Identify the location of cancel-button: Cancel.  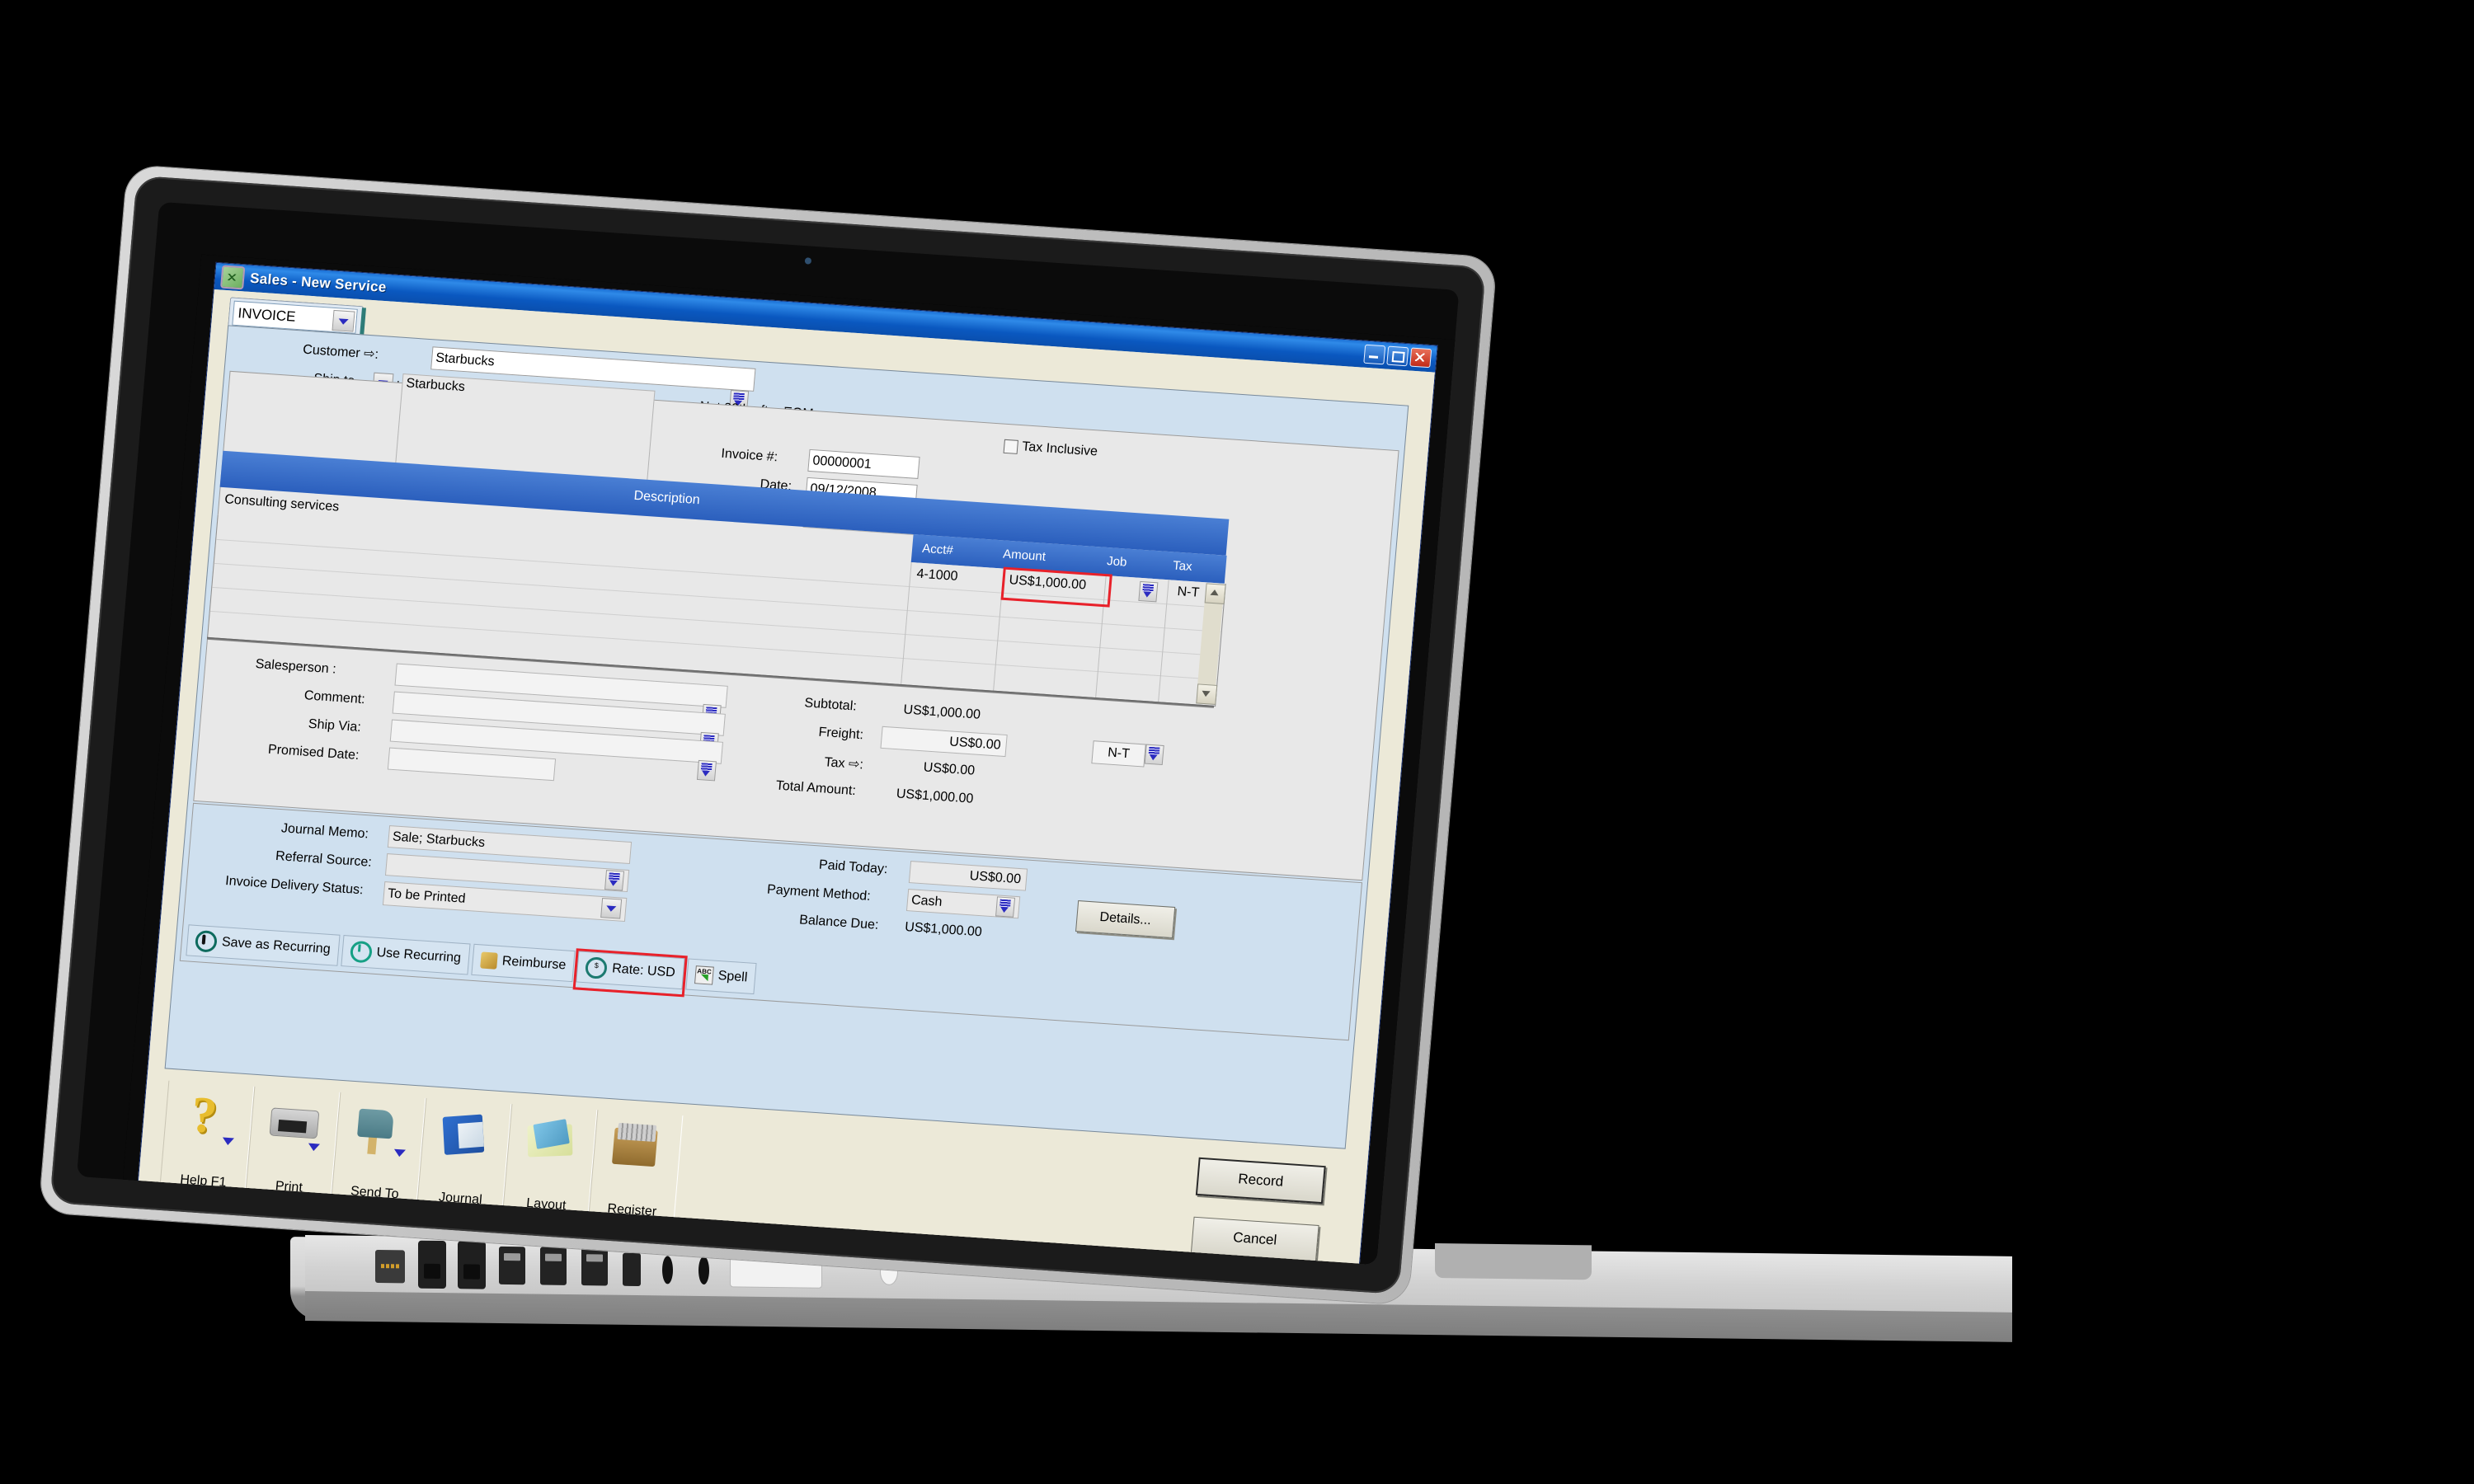
(1254, 1239).